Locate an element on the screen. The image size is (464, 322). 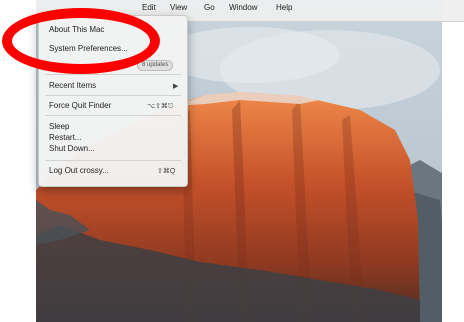
menu-go: Go is located at coordinates (209, 7).